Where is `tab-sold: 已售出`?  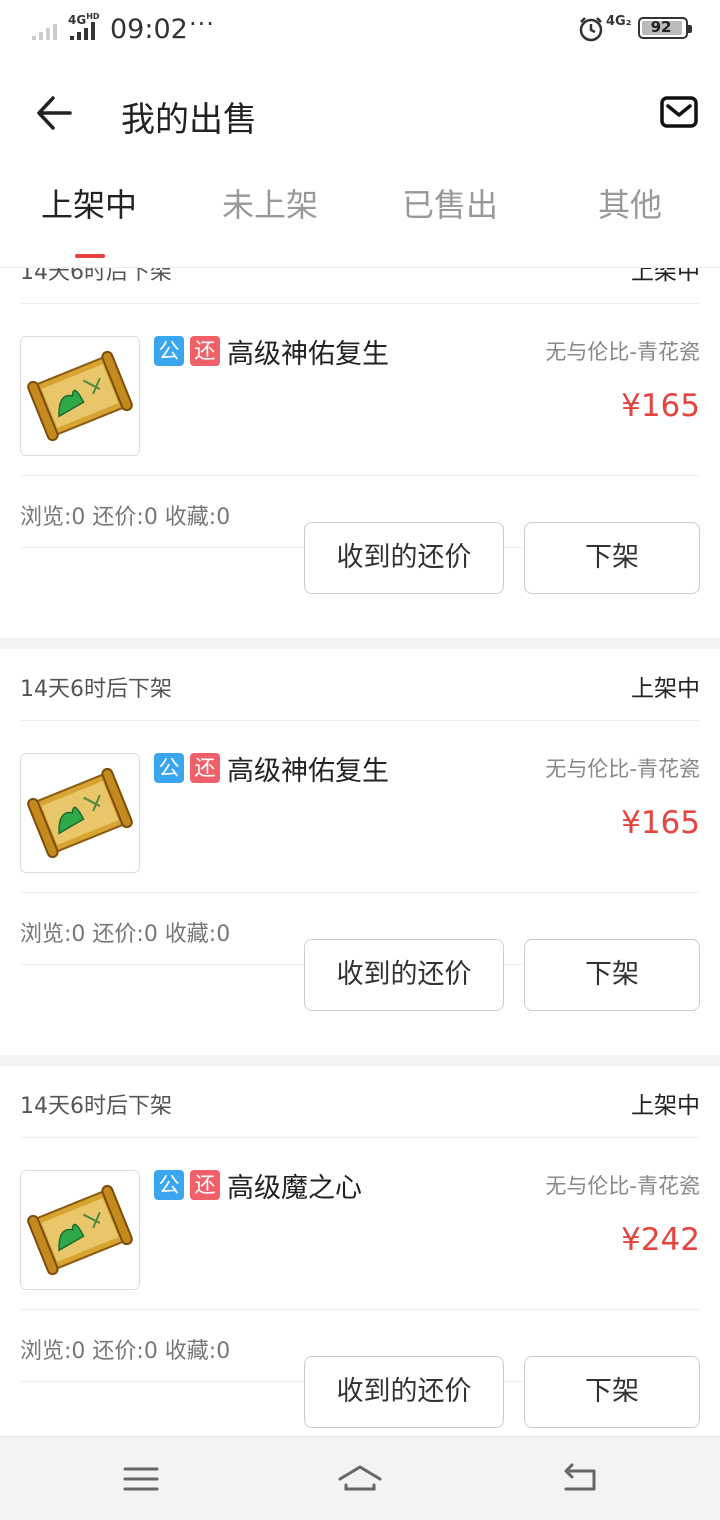 tab-sold: 已售出 is located at coordinates (450, 203).